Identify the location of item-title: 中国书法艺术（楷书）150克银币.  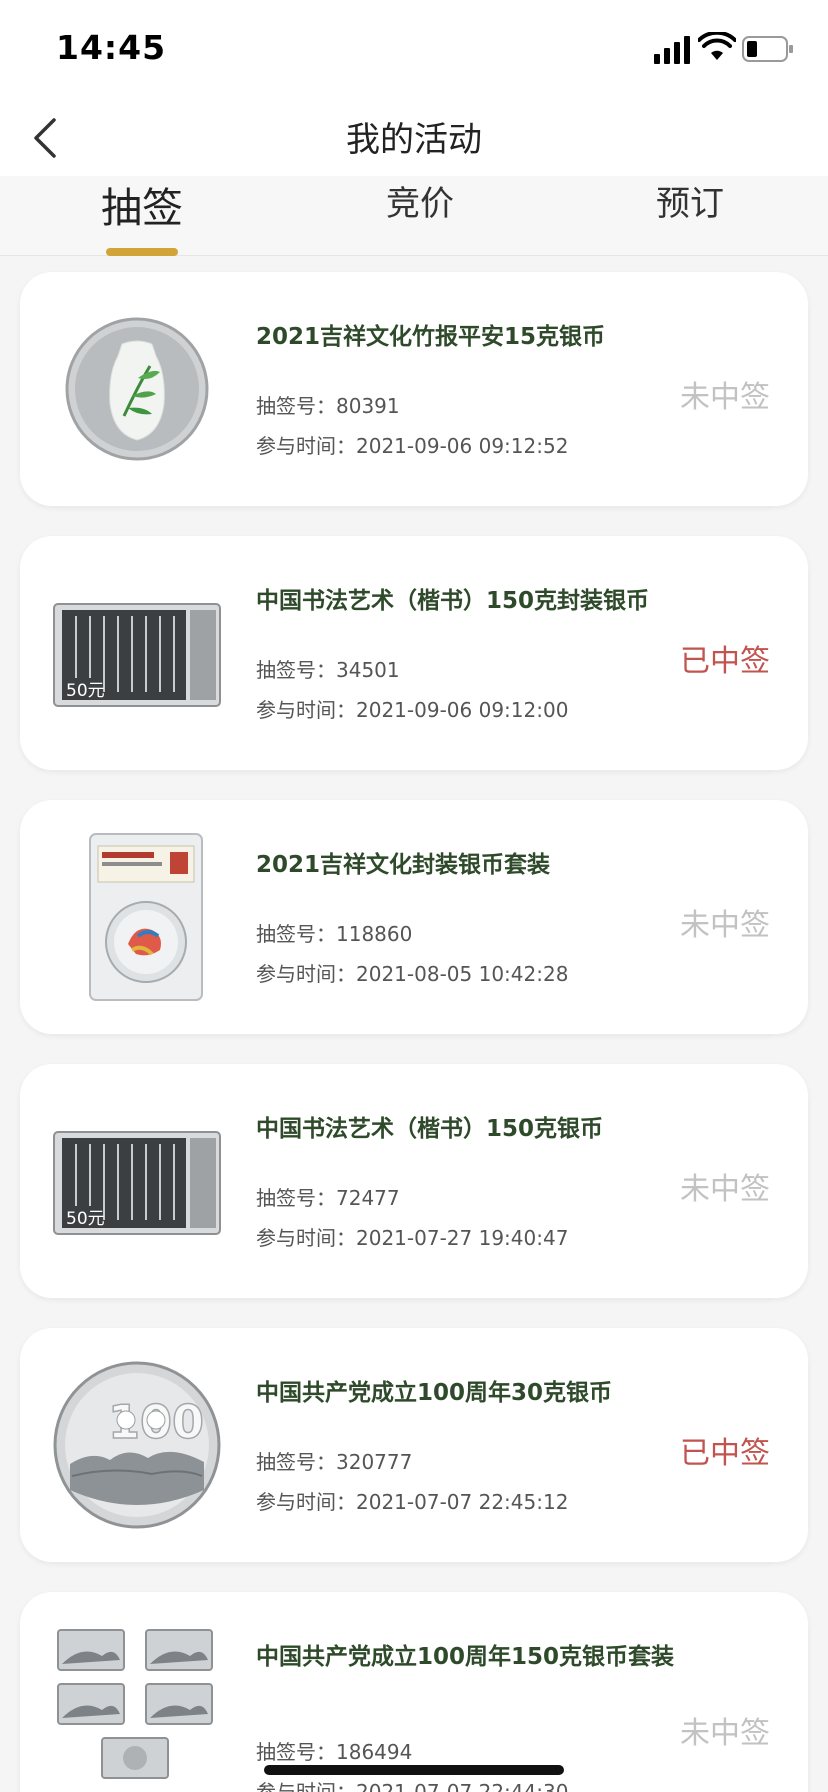
(430, 1129).